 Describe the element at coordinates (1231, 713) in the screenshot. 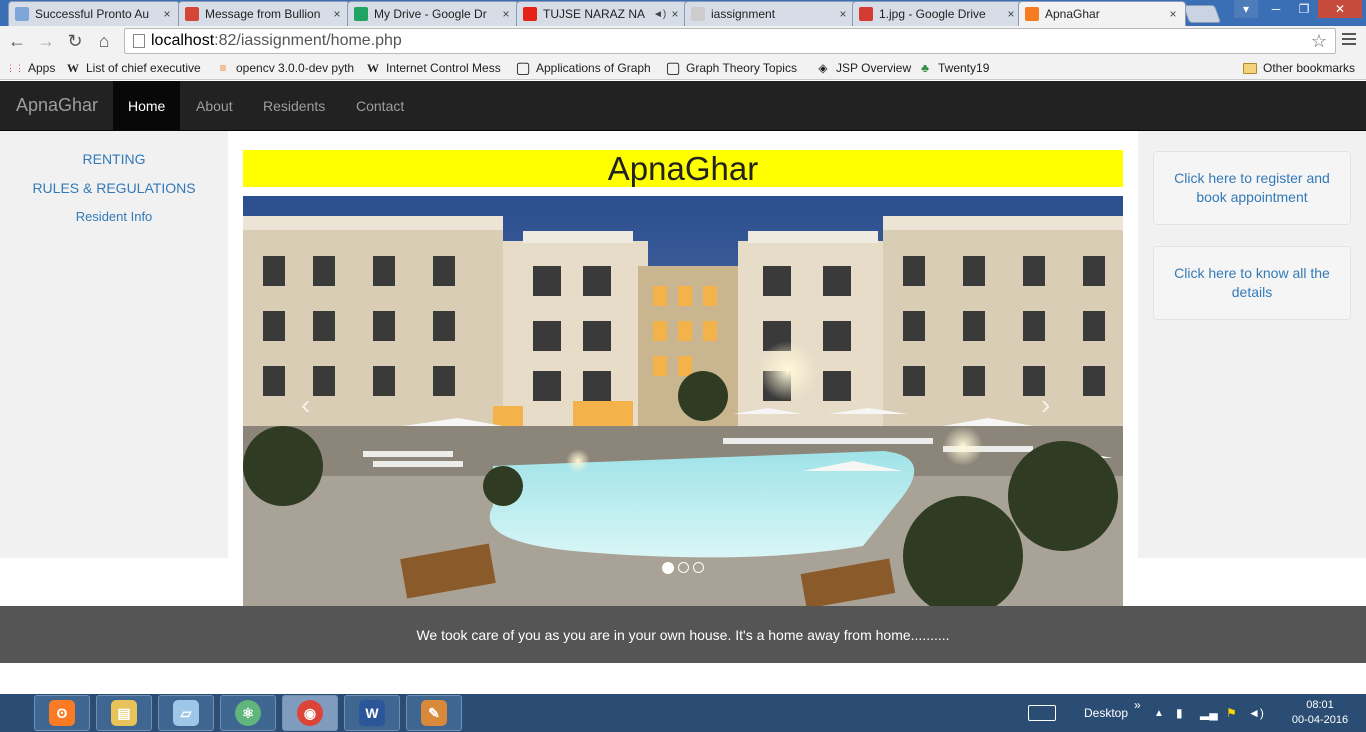

I see `action-center-icon: ⚑` at that location.